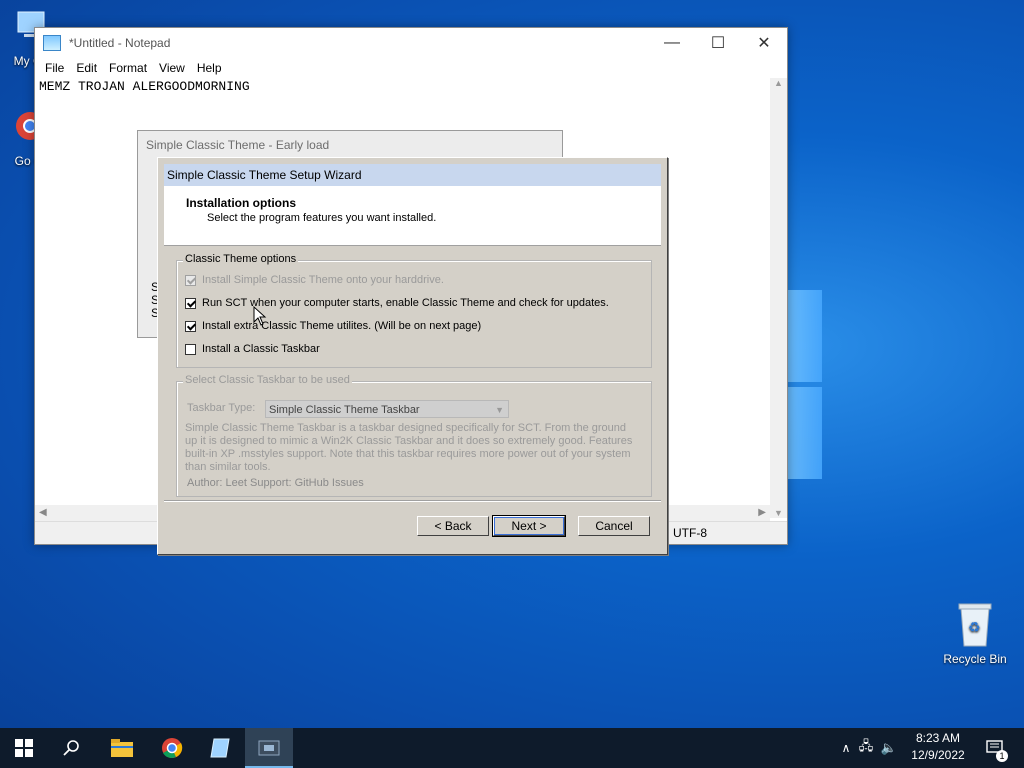 This screenshot has height=768, width=1024. I want to click on notification-count-badge: 1, so click(1002, 756).